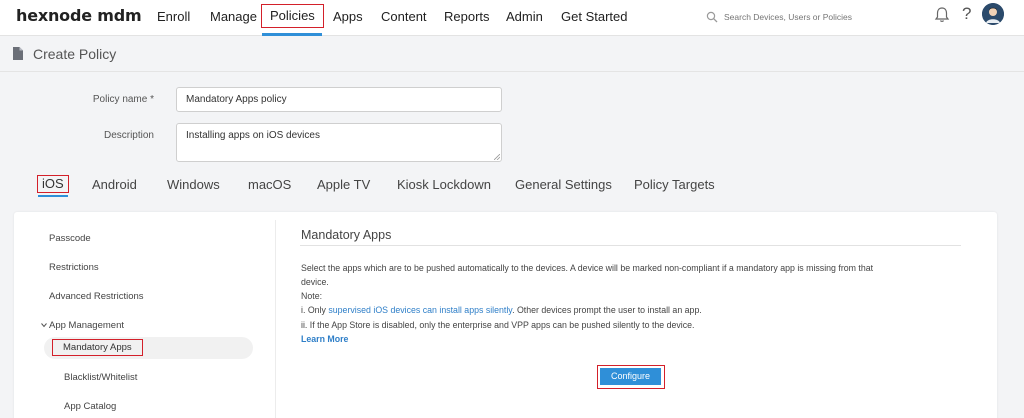 This screenshot has height=418, width=1024. Describe the element at coordinates (966, 14) in the screenshot. I see `help-icon: ?` at that location.